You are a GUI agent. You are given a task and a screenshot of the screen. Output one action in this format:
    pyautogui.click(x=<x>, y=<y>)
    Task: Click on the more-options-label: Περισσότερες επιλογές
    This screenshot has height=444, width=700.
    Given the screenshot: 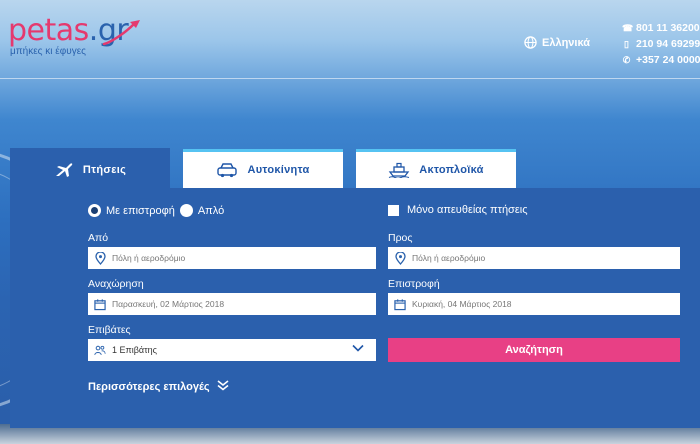 What is the action you would take?
    pyautogui.click(x=149, y=387)
    